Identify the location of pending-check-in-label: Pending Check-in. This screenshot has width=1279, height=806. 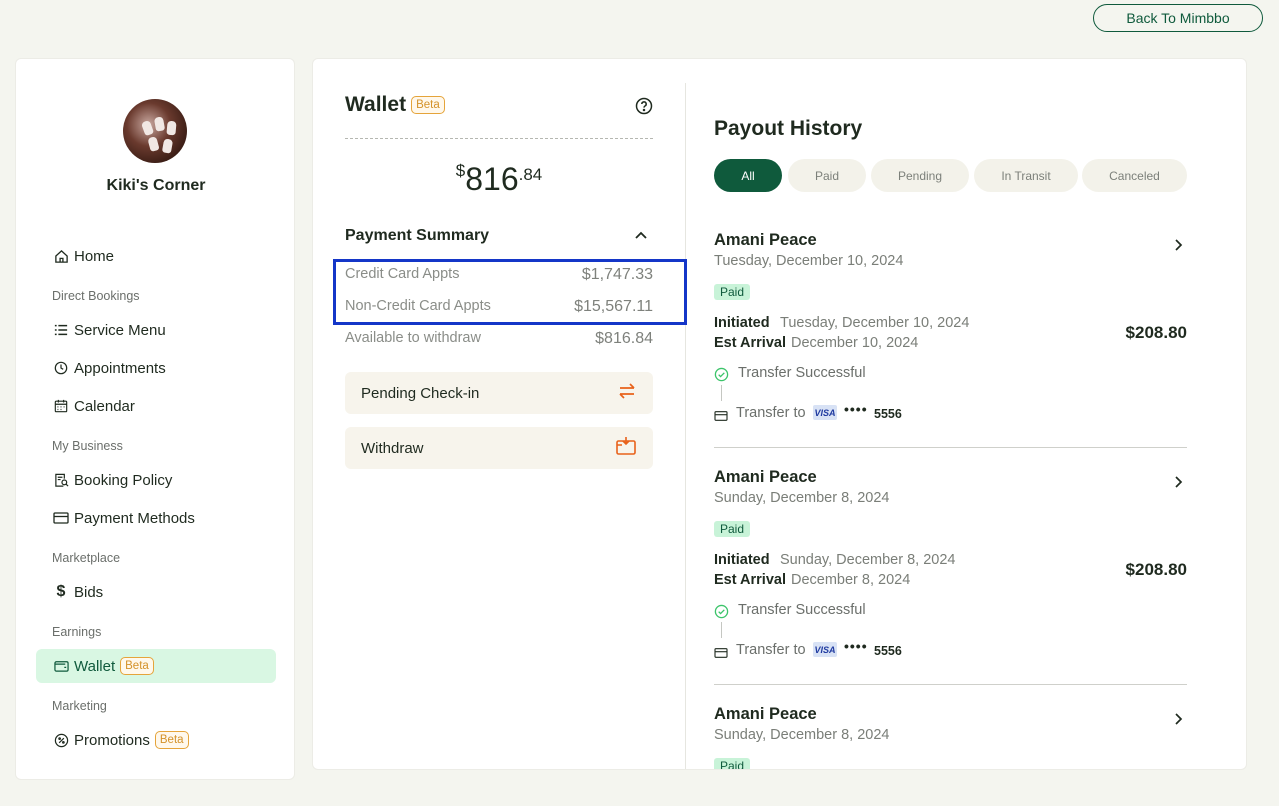
(420, 393).